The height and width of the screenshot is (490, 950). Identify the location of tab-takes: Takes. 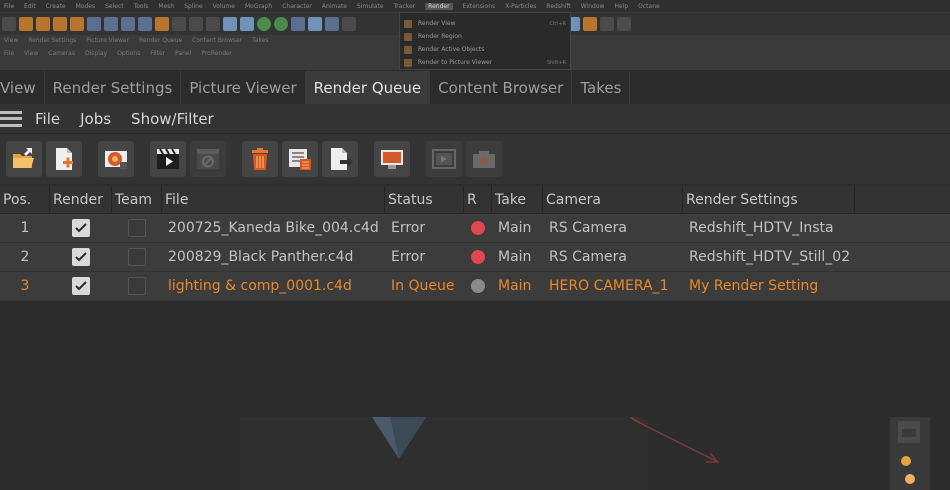
(601, 87).